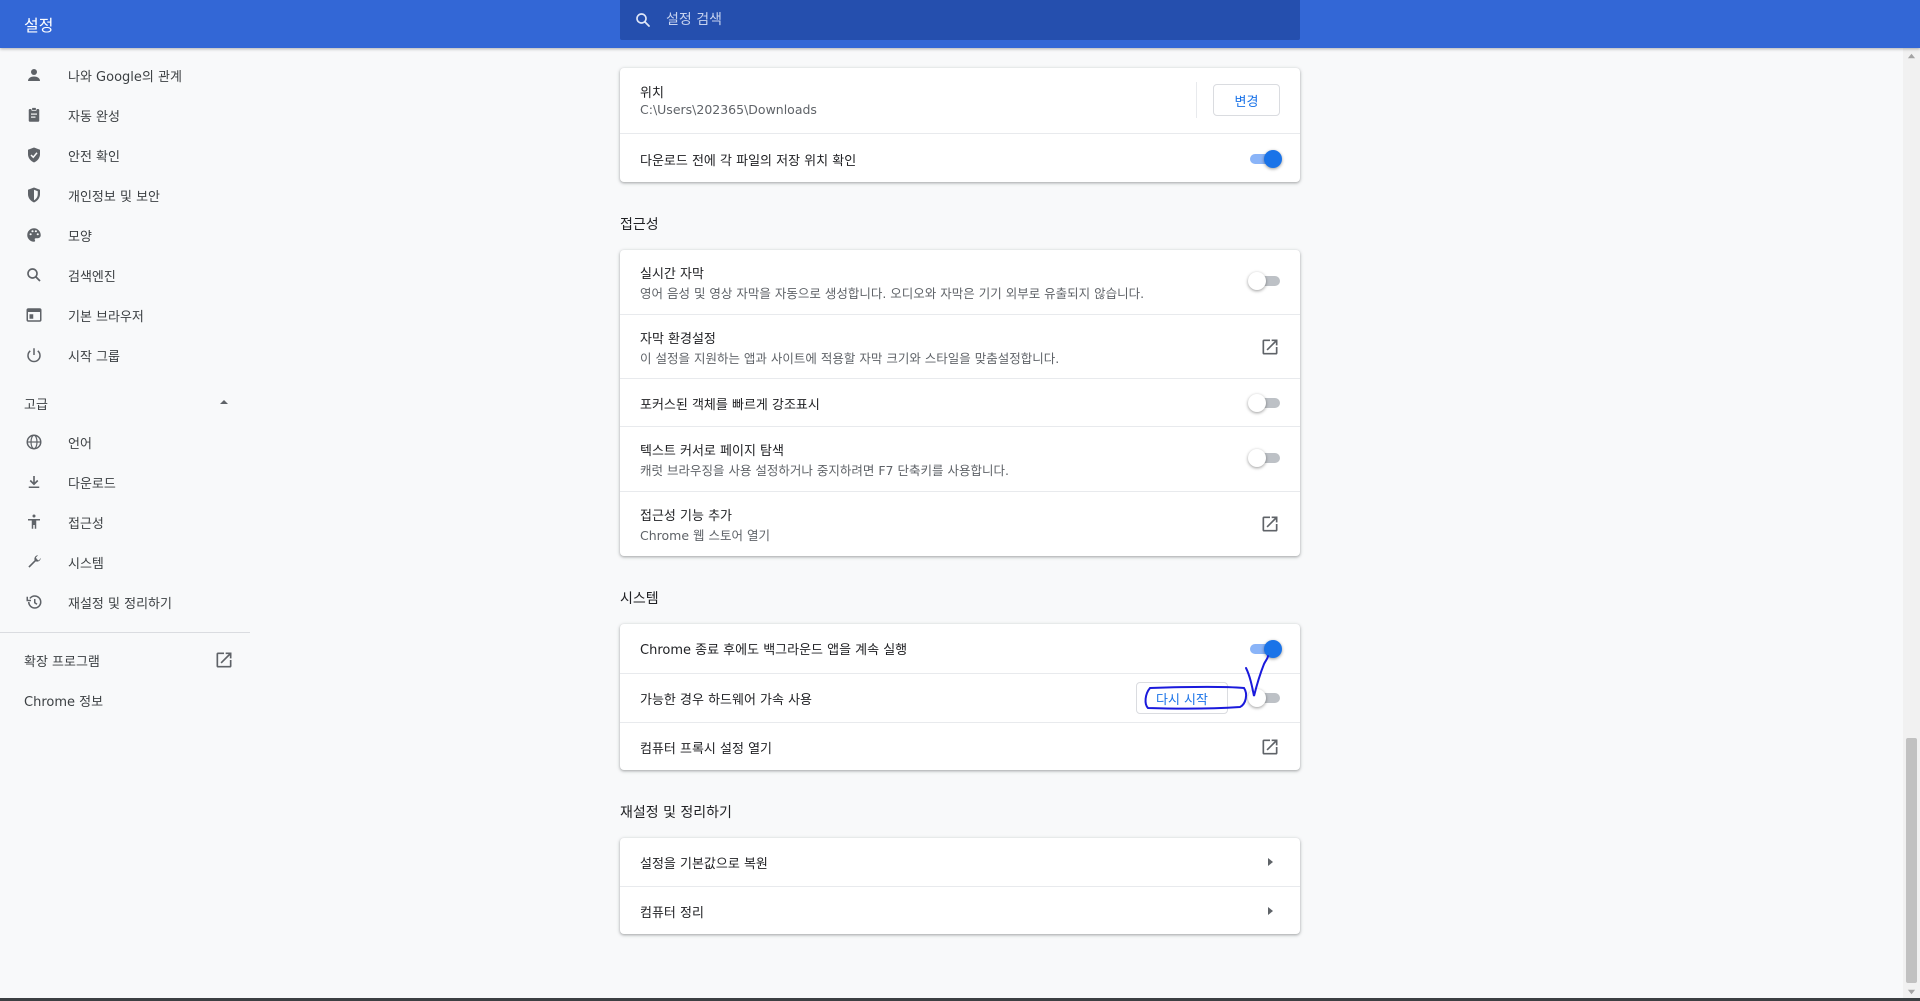 The width and height of the screenshot is (1920, 1001). Describe the element at coordinates (120, 604) in the screenshot. I see `sidebar-item-label: 재설정 및 정리하기` at that location.